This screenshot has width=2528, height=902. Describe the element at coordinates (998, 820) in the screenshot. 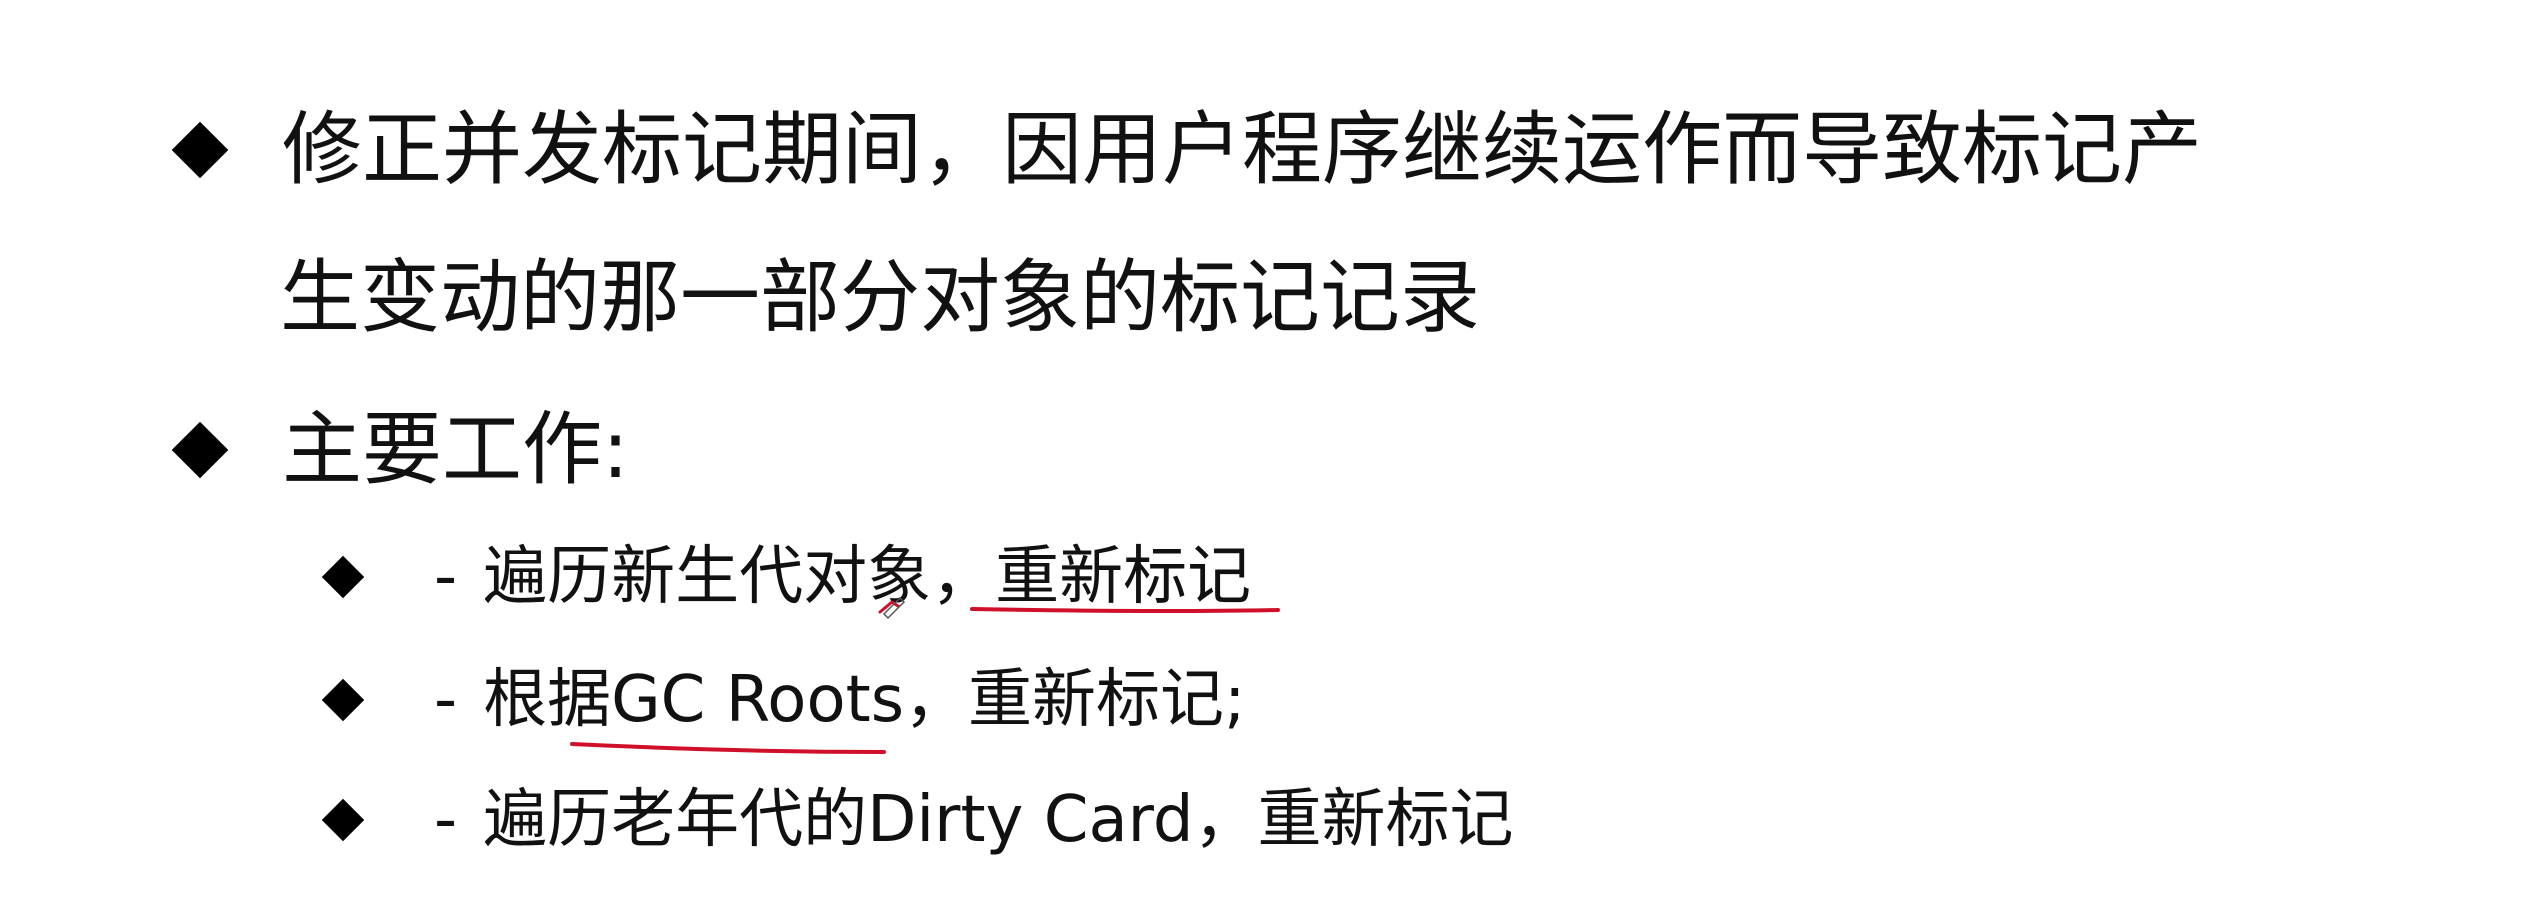

I see `sub-bullet-3-text: 遍历老年代的Dirty Card，重新标记` at that location.